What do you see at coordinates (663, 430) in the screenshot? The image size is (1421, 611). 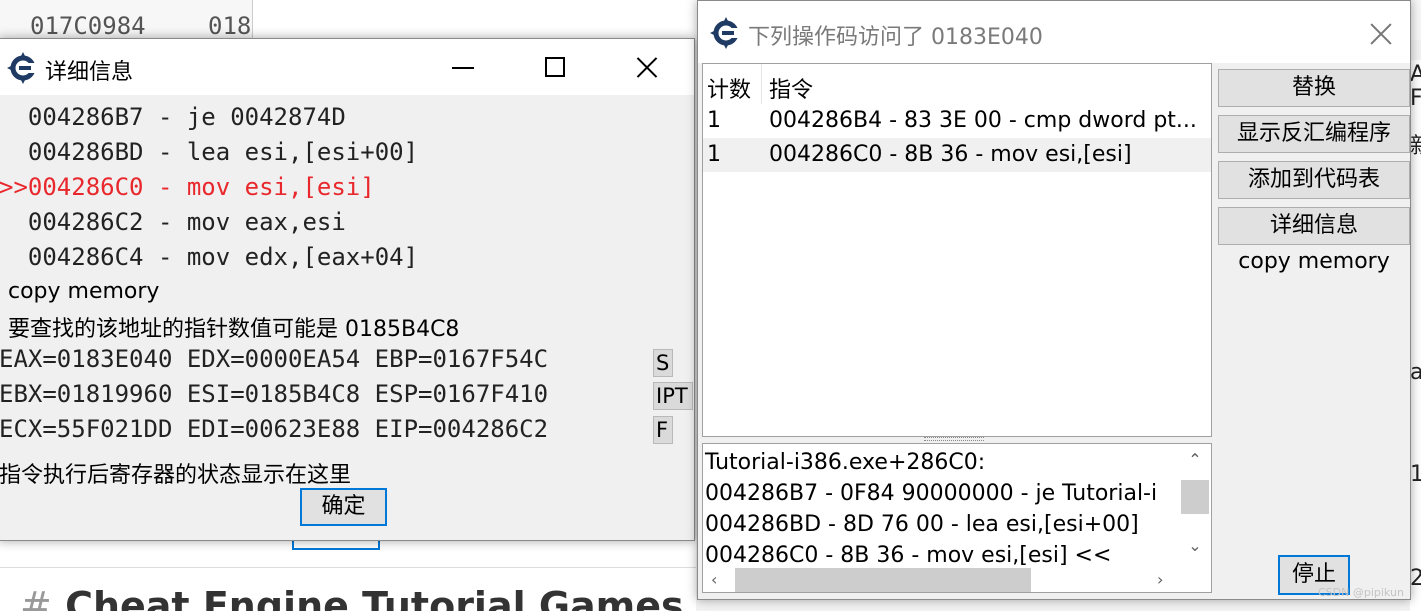 I see `flag-cell: F` at bounding box center [663, 430].